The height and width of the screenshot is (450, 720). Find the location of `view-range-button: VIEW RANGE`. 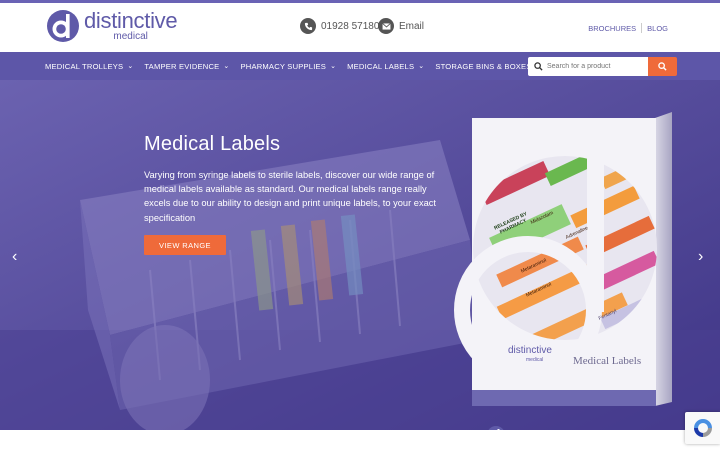

view-range-button: VIEW RANGE is located at coordinates (185, 245).